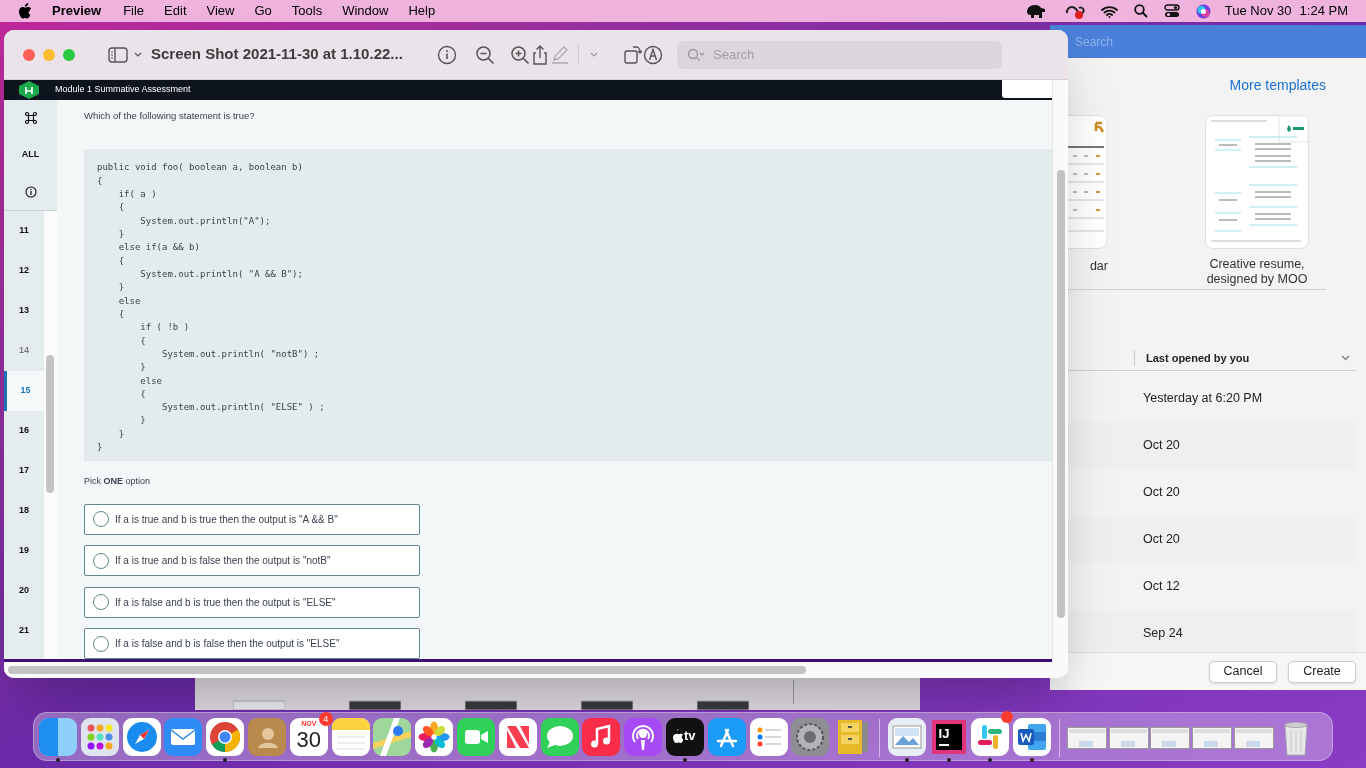 The width and height of the screenshot is (1366, 768). What do you see at coordinates (24, 511) in the screenshot?
I see `question-number: 18` at bounding box center [24, 511].